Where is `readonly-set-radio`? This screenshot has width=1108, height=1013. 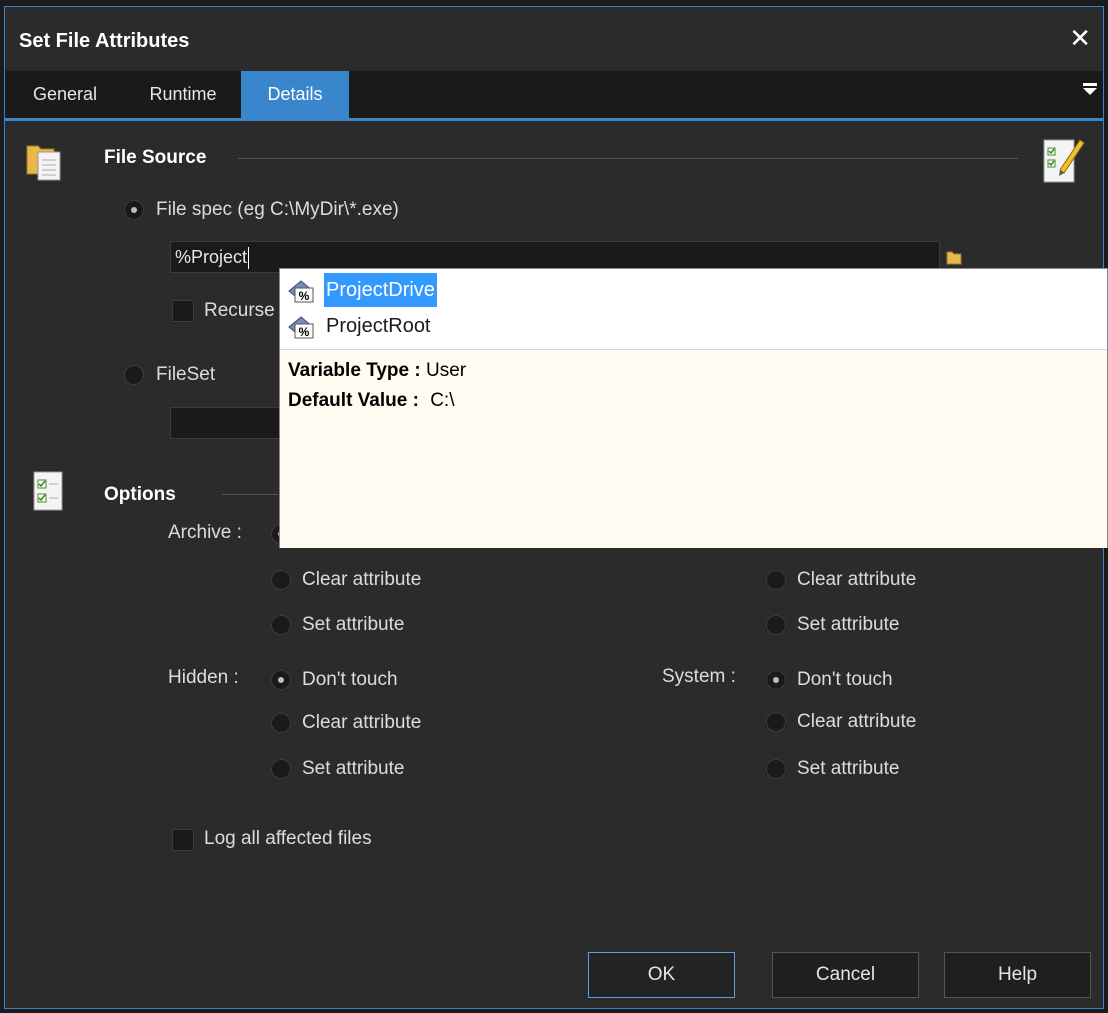 readonly-set-radio is located at coordinates (776, 625).